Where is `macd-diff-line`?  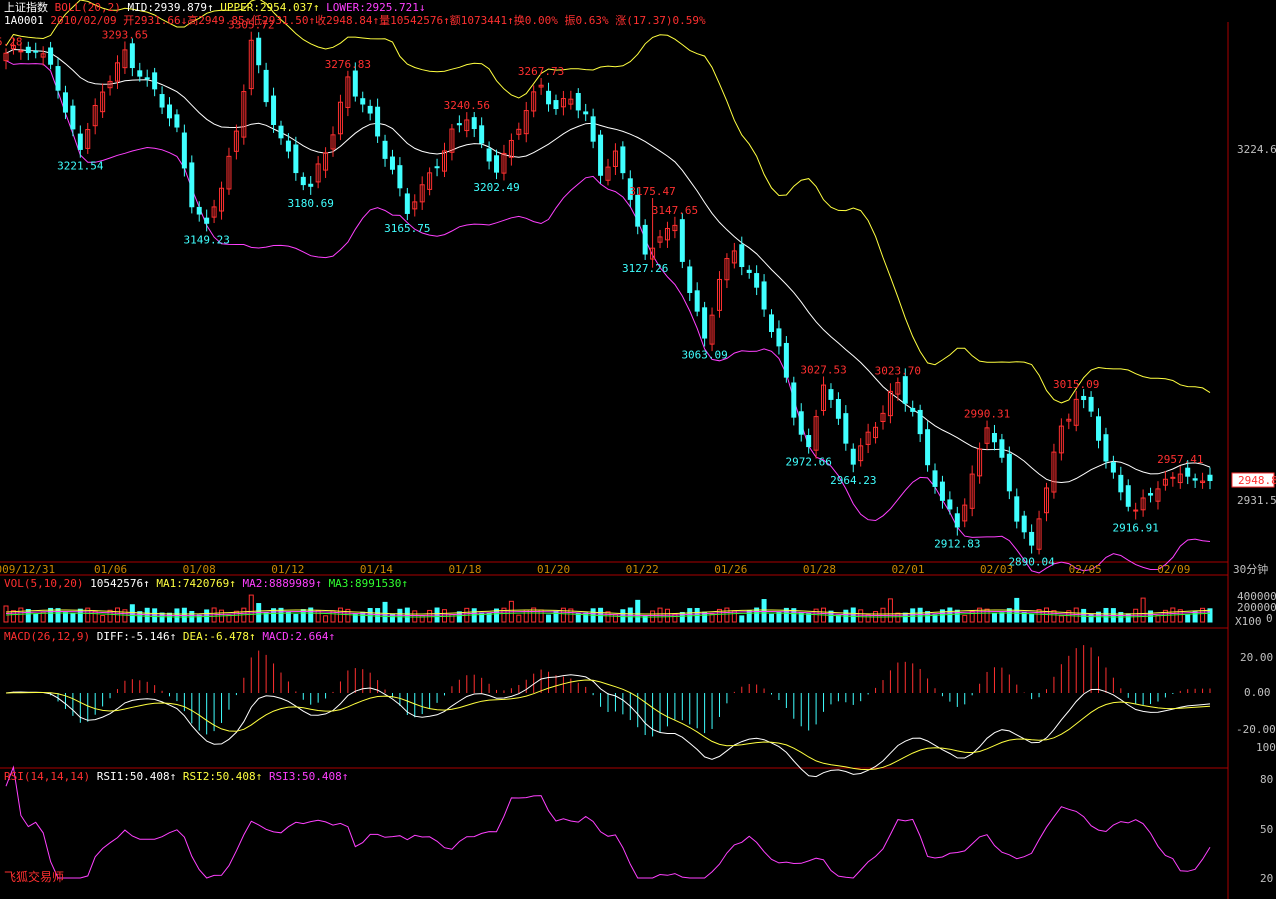
macd-diff-line is located at coordinates (608, 726).